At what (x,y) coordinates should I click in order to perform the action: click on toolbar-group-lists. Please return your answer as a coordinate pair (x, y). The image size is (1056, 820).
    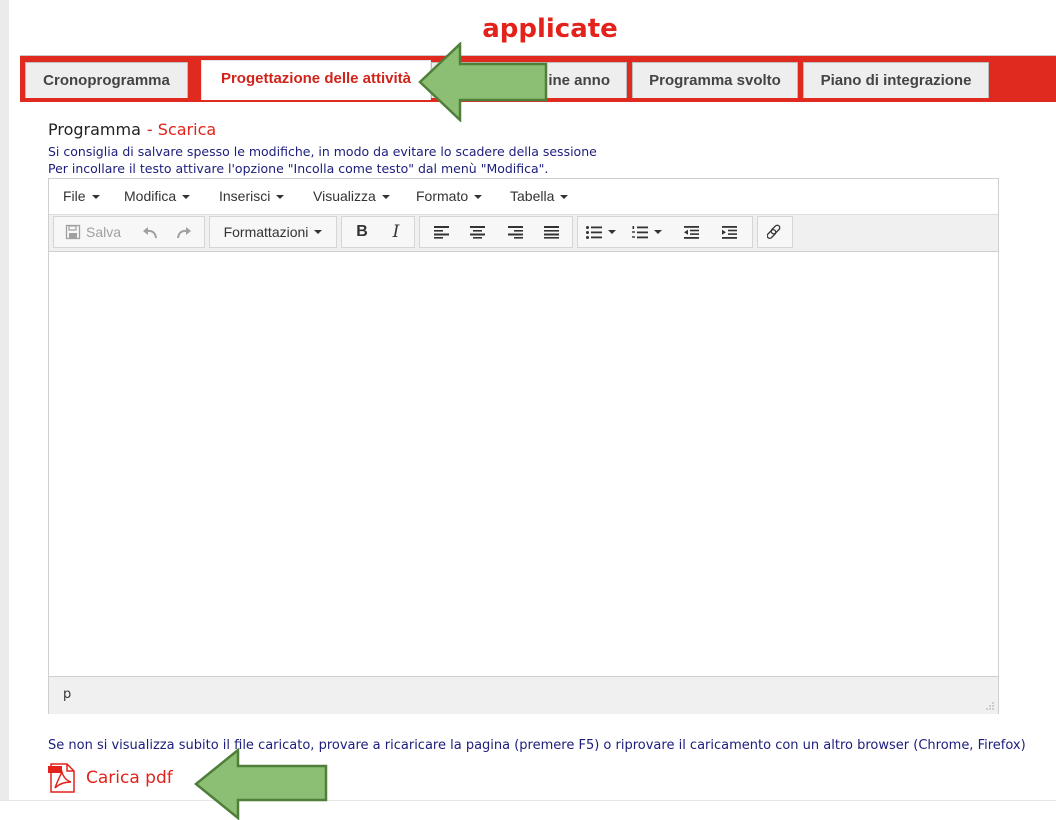
    Looking at the image, I should click on (665, 232).